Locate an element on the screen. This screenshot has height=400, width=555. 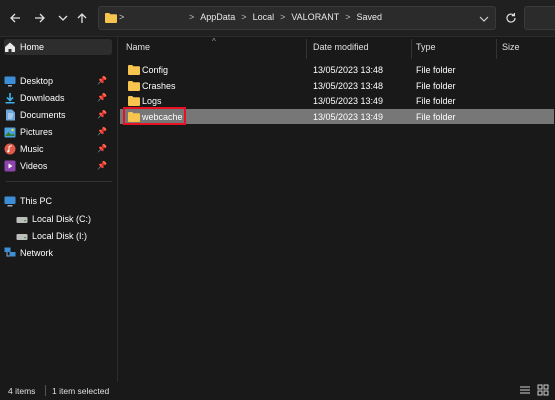
sidebar-item-documents: Documents 📌 is located at coordinates (58, 115).